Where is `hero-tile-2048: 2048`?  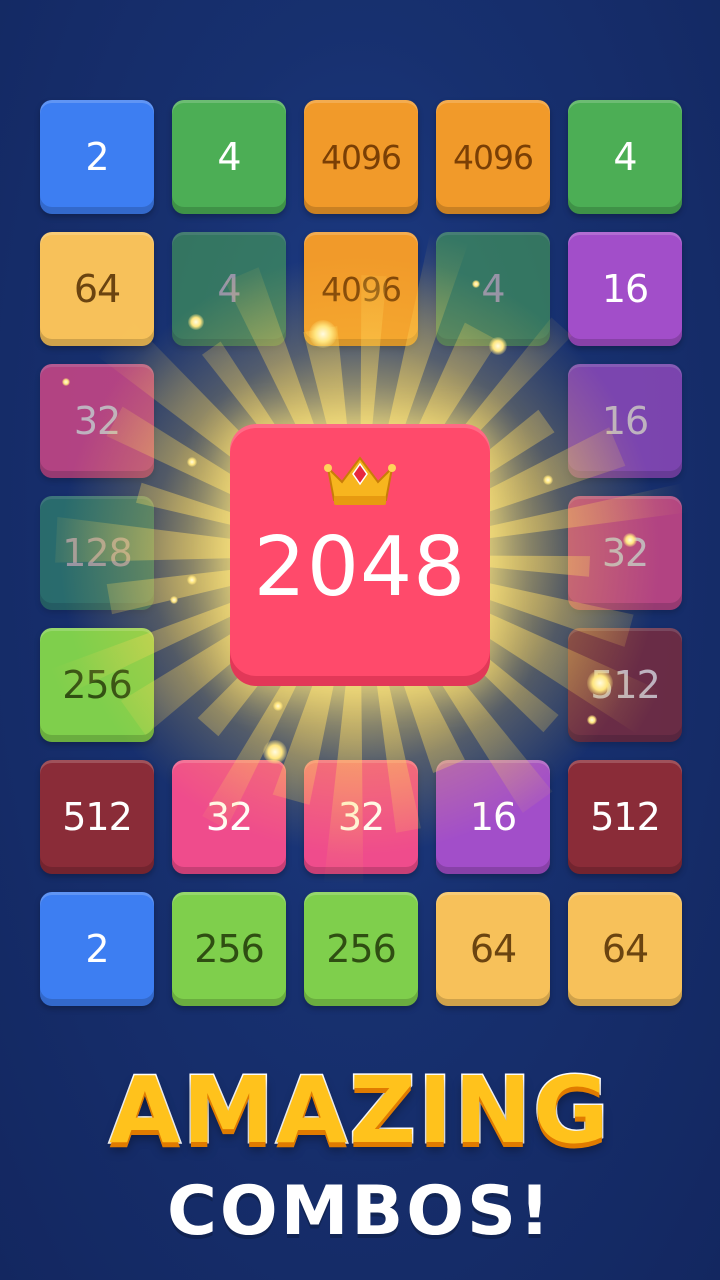 hero-tile-2048: 2048 is located at coordinates (360, 555).